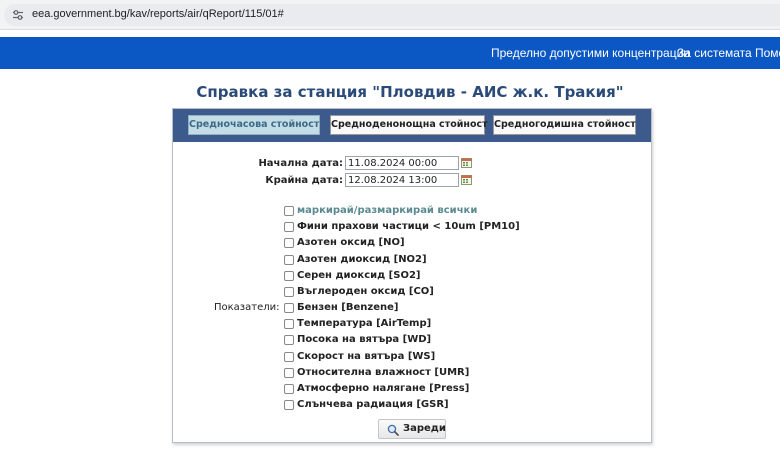  Describe the element at coordinates (365, 291) in the screenshot. I see `indicator-label: Въглероден оксид [CO]` at that location.